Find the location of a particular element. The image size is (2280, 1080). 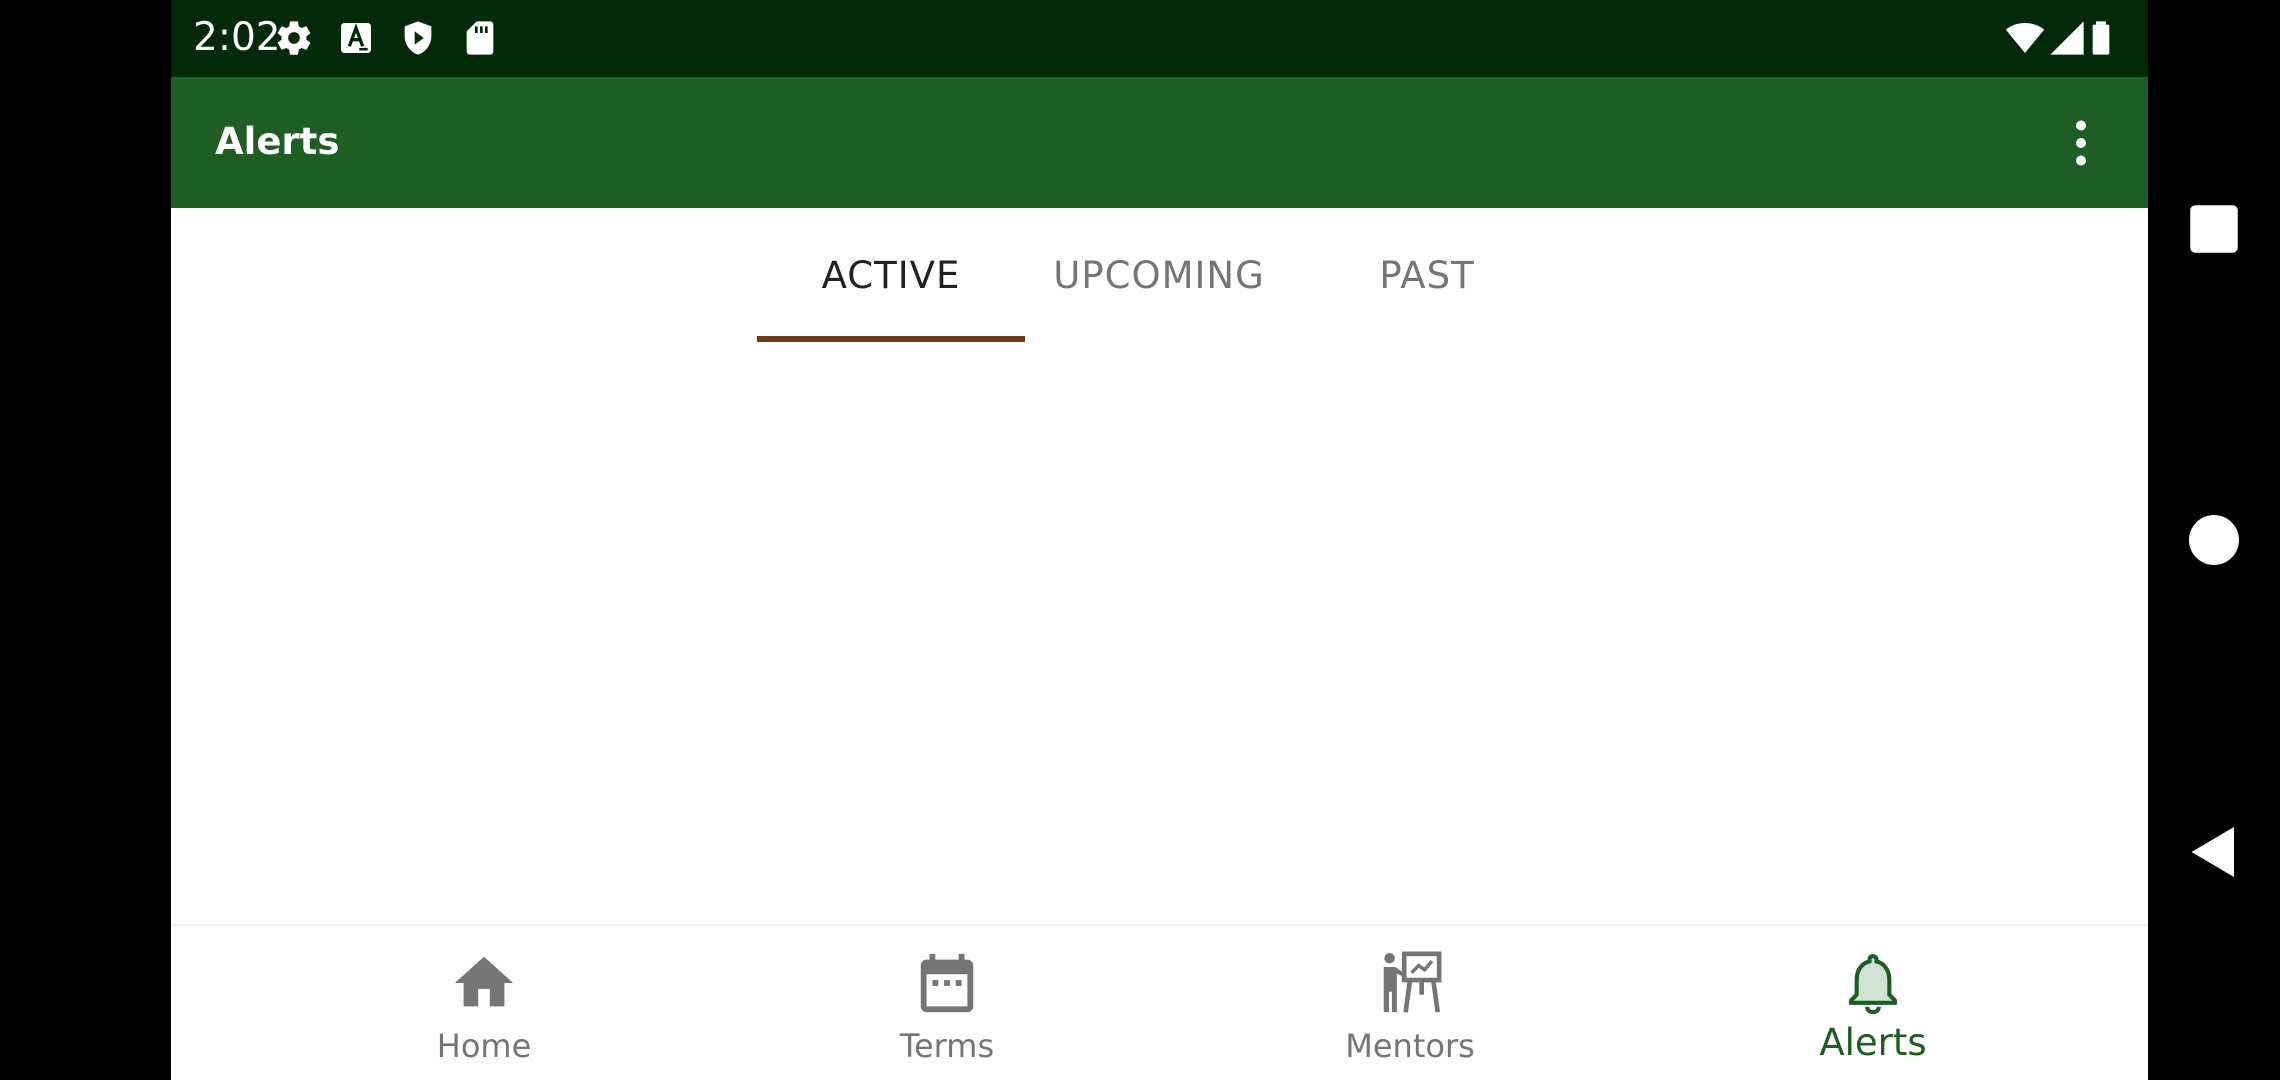

nav-label: Mentors is located at coordinates (1410, 1046).